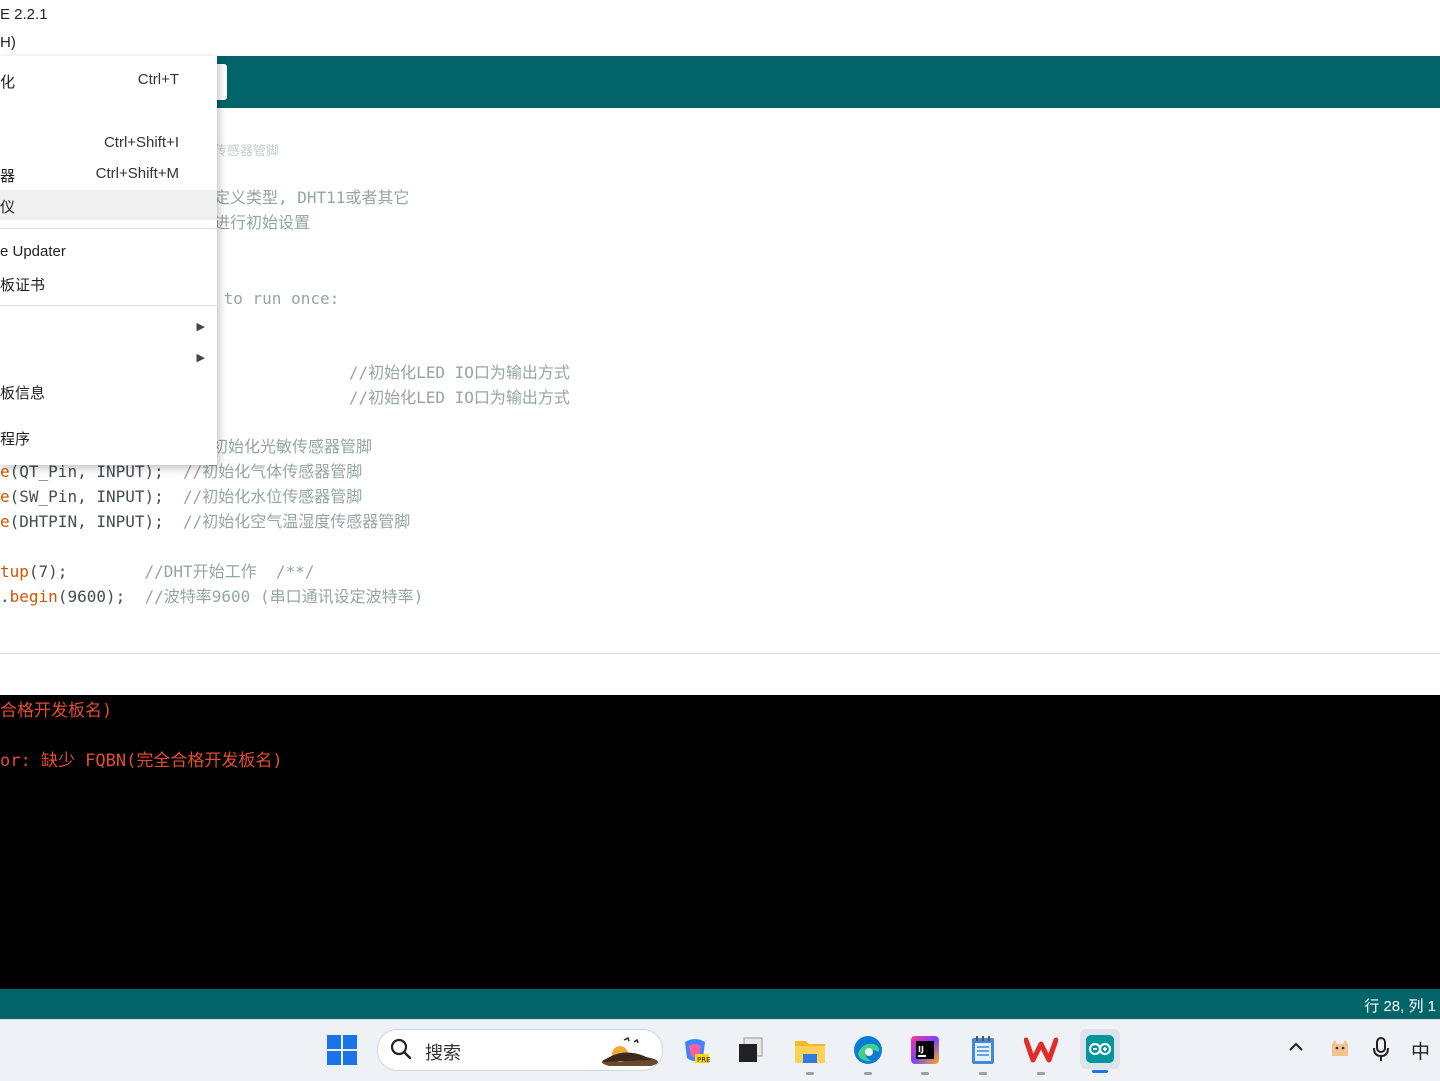 Image resolution: width=1440 pixels, height=1081 pixels. I want to click on edge-browser-icon, so click(868, 1053).